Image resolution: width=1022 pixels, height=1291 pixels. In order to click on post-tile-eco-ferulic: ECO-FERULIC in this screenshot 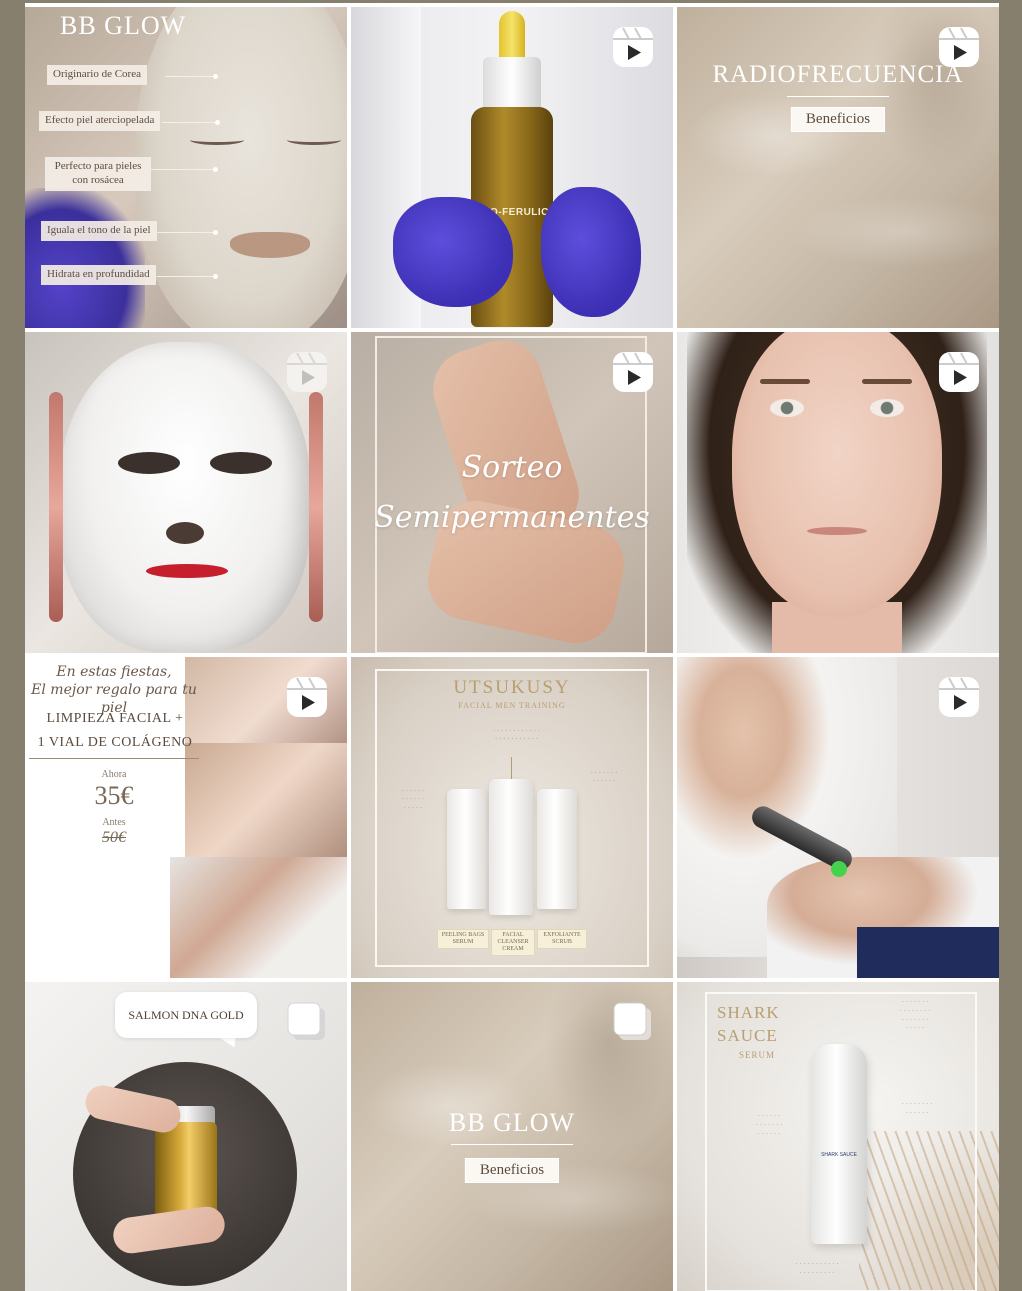, I will do `click(512, 167)`.